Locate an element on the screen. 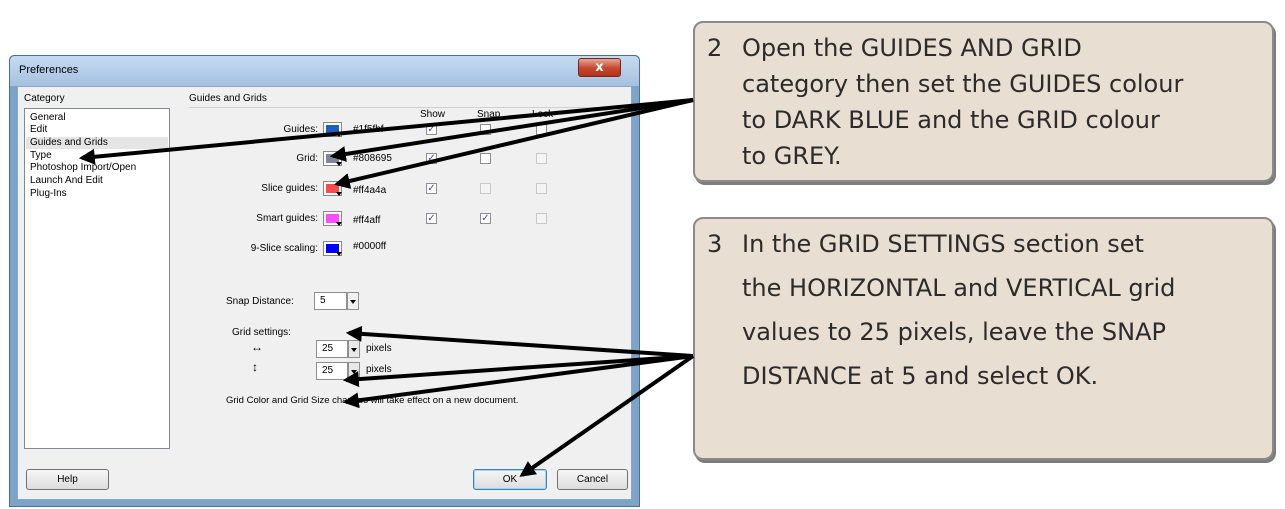  arrow-to-grid-vertical is located at coordinates (518, 381).